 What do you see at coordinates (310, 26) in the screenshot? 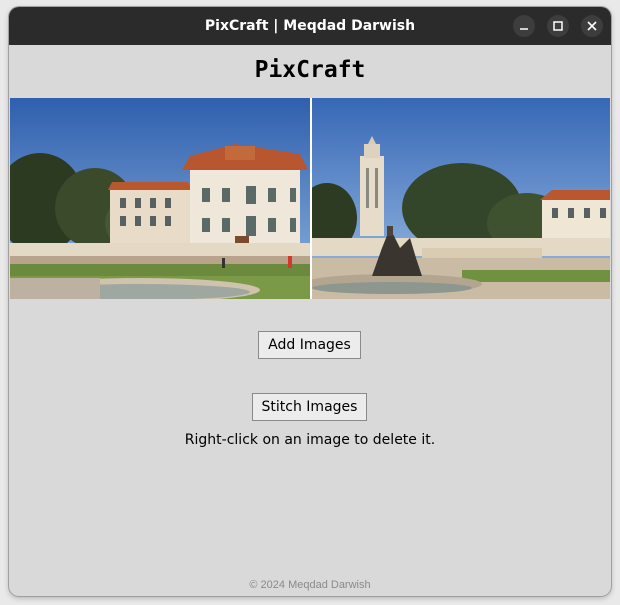
I see `title-bar: PixCraft | Meqdad Darwish` at bounding box center [310, 26].